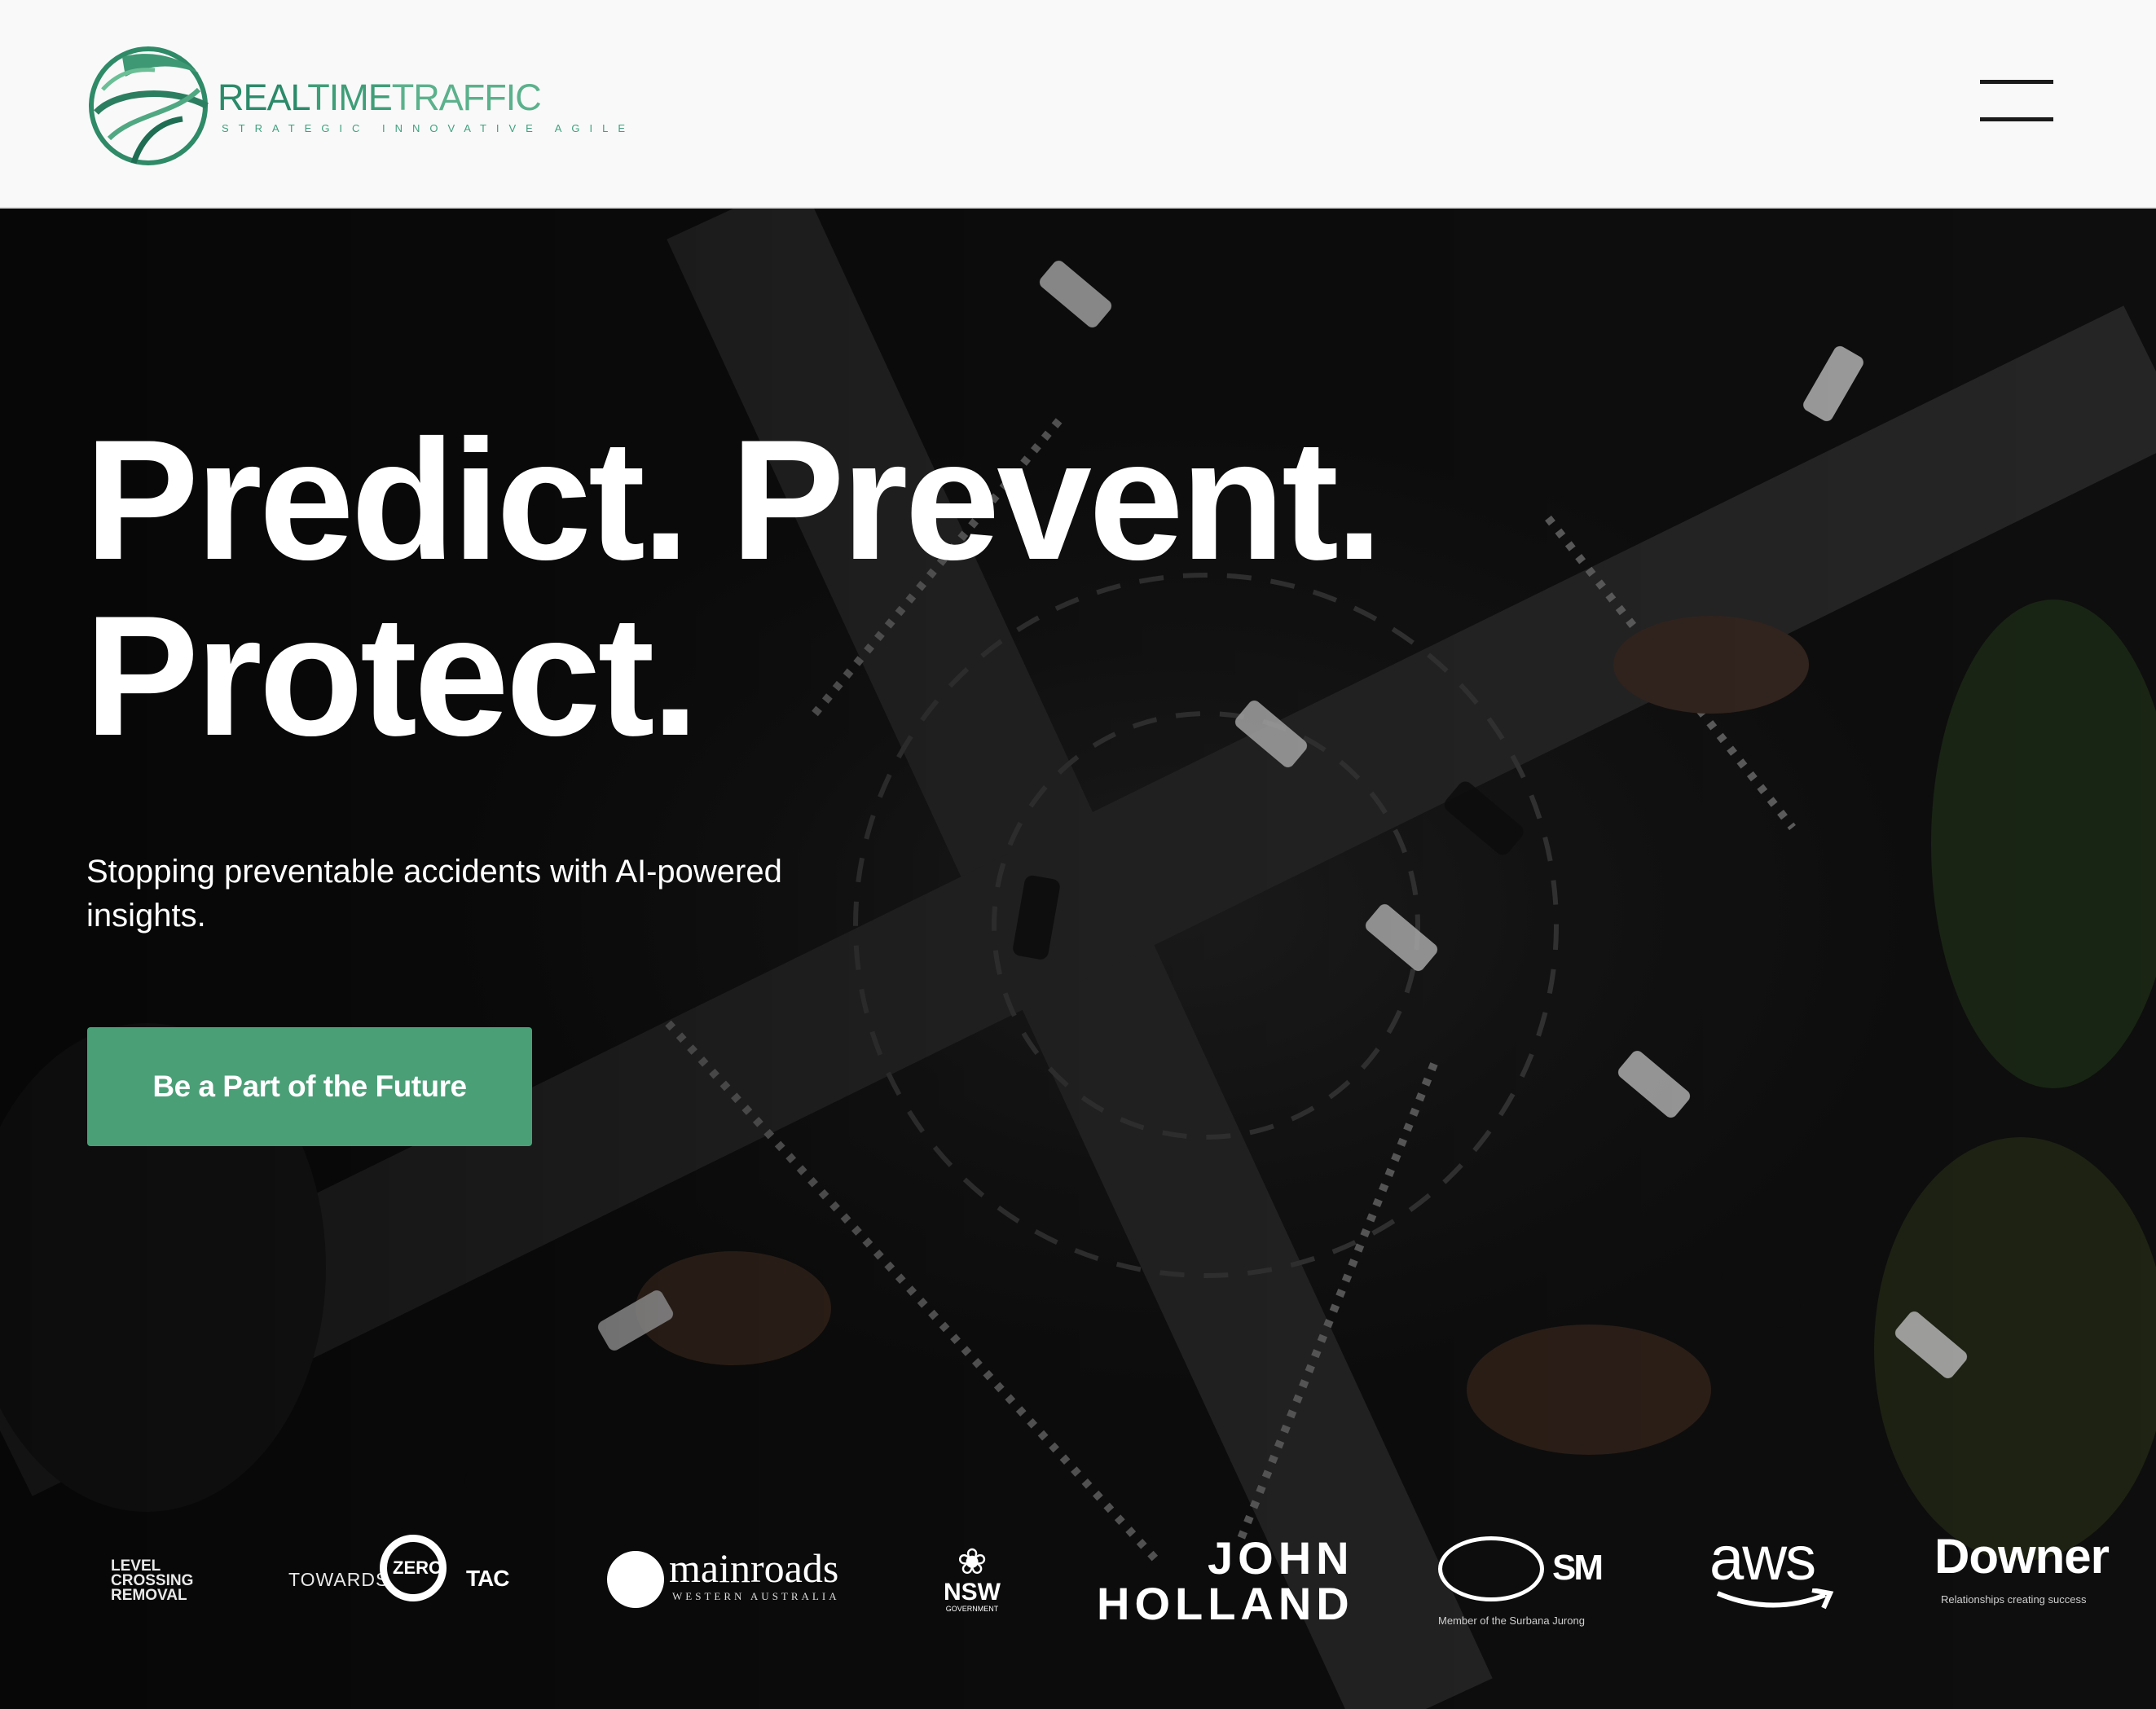 Image resolution: width=2156 pixels, height=1709 pixels. I want to click on hamburger-menu-button, so click(2010, 101).